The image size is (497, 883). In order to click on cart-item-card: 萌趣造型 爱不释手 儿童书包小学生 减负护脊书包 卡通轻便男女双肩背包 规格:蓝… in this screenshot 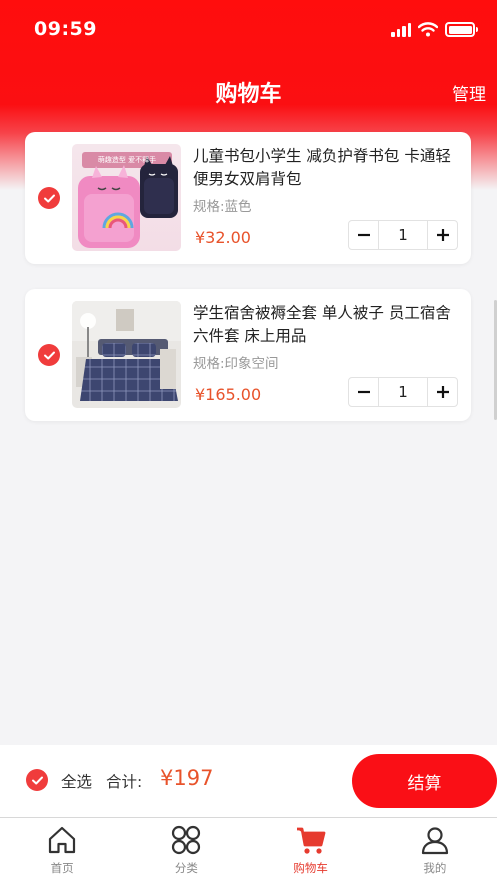, I will do `click(248, 198)`.